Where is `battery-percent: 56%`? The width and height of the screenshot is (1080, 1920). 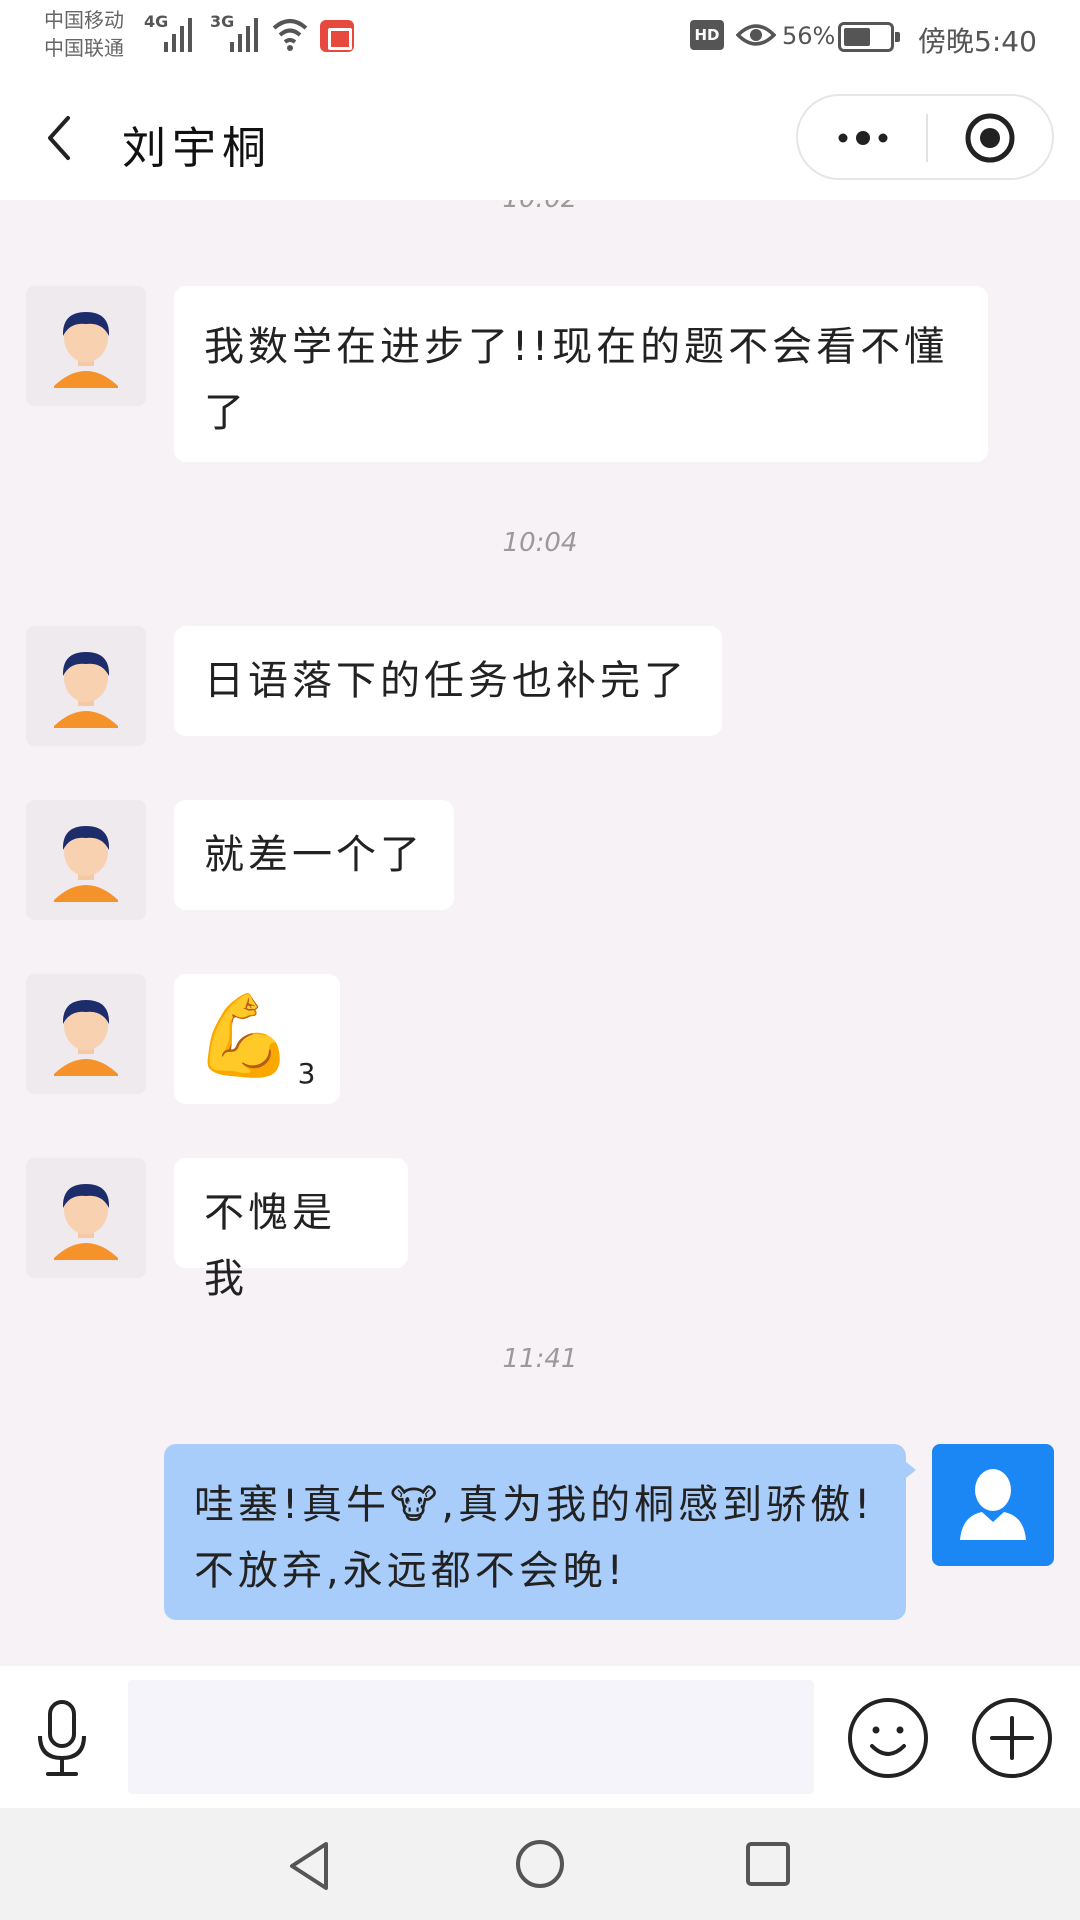
battery-percent: 56% is located at coordinates (809, 36).